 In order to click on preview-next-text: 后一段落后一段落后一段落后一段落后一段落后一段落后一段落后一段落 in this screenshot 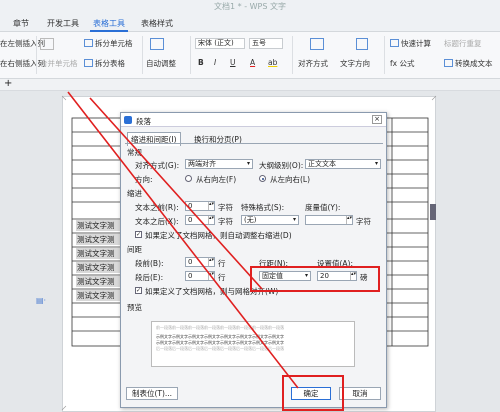, I will do `click(220, 348)`.